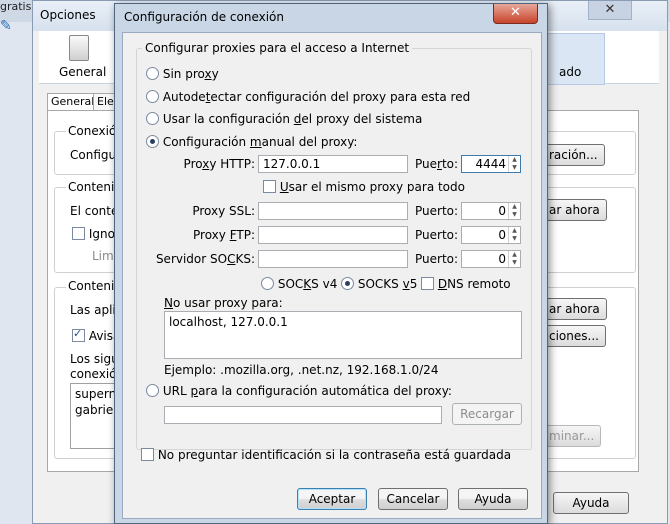 Image resolution: width=670 pixels, height=524 pixels. I want to click on http-proxy-input: 127.0.0.1, so click(333, 164).